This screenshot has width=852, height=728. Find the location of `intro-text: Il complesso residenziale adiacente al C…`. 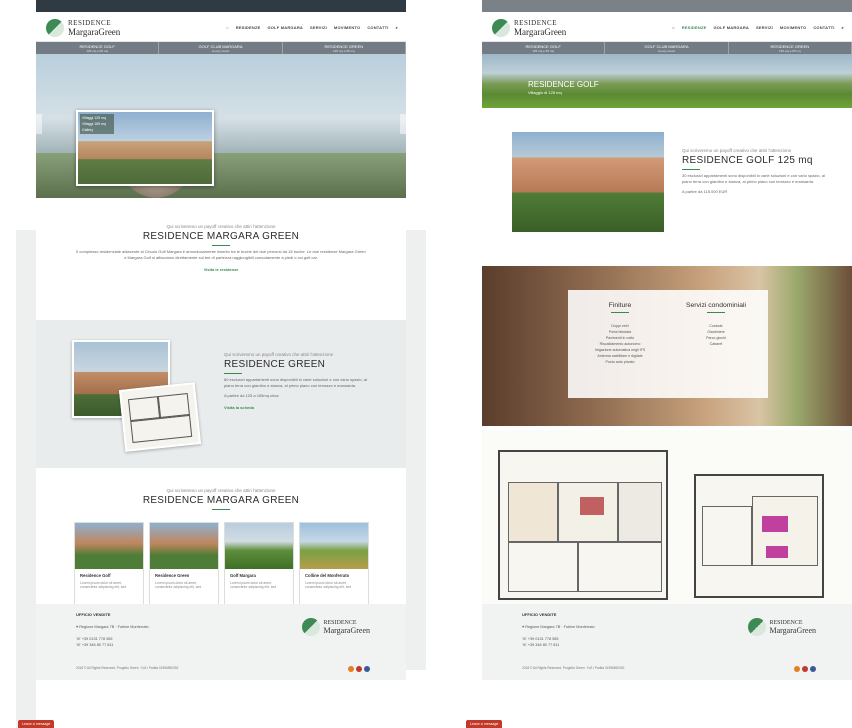

intro-text: Il complesso residenziale adiacente al C… is located at coordinates (221, 254).